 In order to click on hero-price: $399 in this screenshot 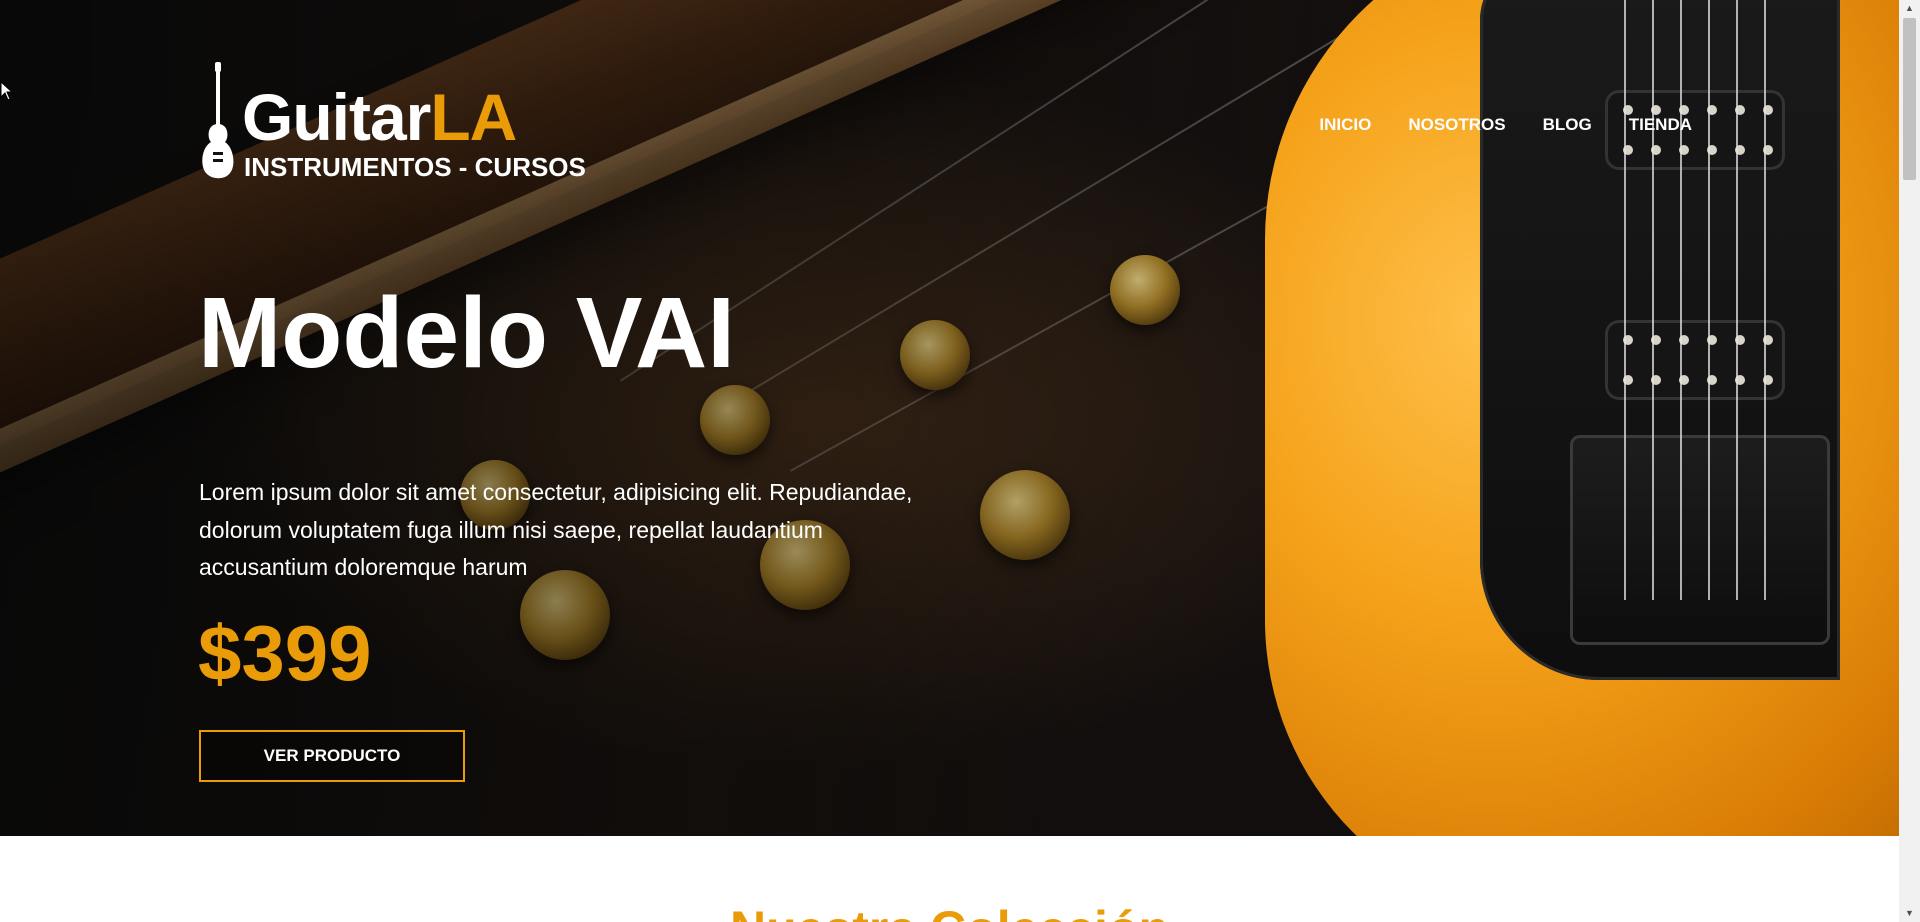, I will do `click(285, 653)`.